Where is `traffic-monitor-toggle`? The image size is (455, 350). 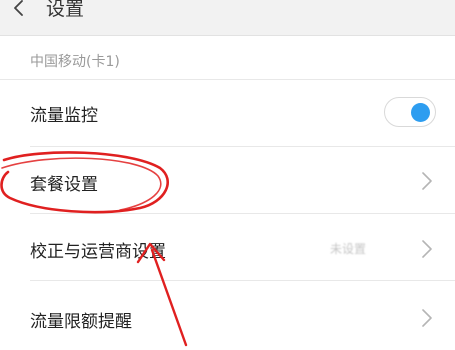
traffic-monitor-toggle is located at coordinates (410, 112).